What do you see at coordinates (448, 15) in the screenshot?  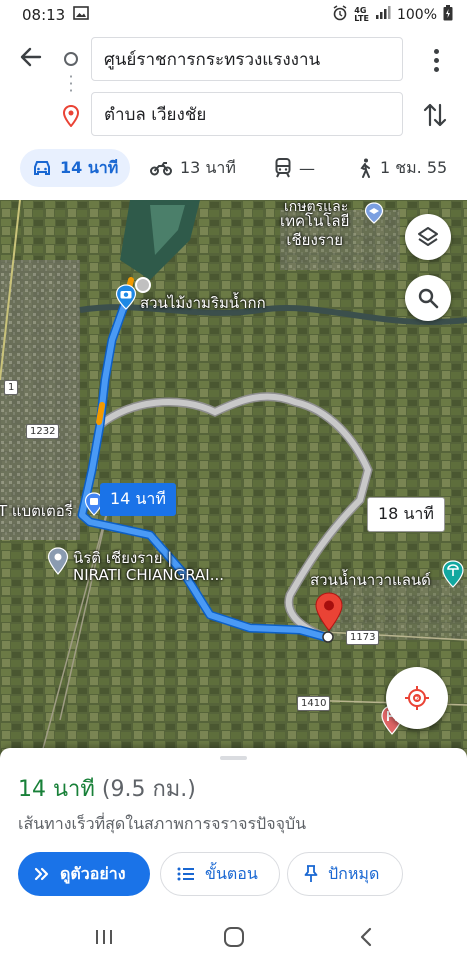 I see `battery-icon` at bounding box center [448, 15].